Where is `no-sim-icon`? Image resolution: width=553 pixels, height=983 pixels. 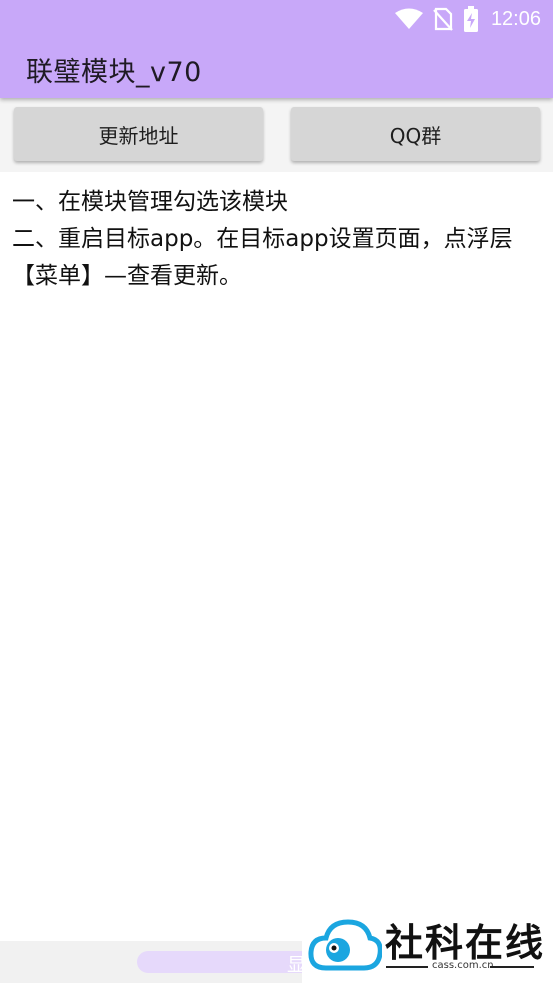 no-sim-icon is located at coordinates (443, 19).